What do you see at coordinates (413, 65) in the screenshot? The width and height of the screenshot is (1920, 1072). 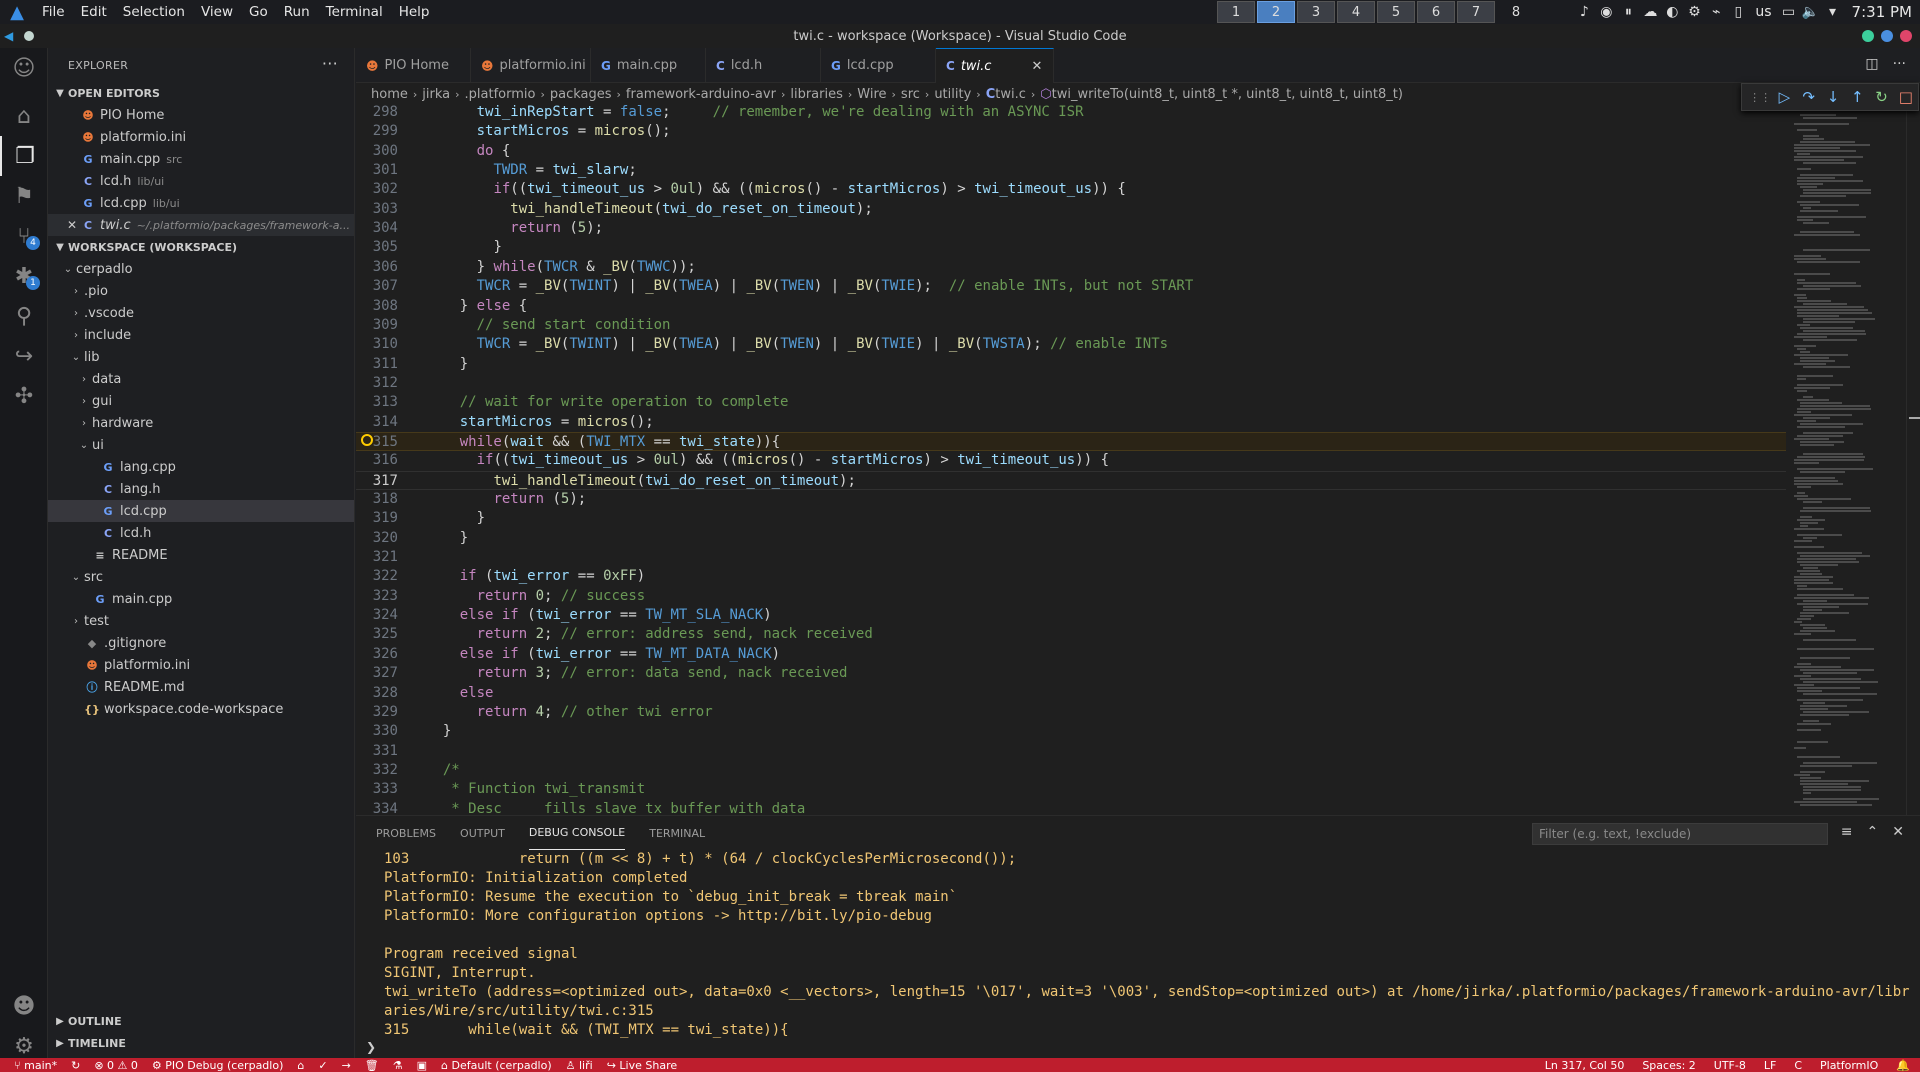 I see `tab-pio-home: ☻ PIO Home` at bounding box center [413, 65].